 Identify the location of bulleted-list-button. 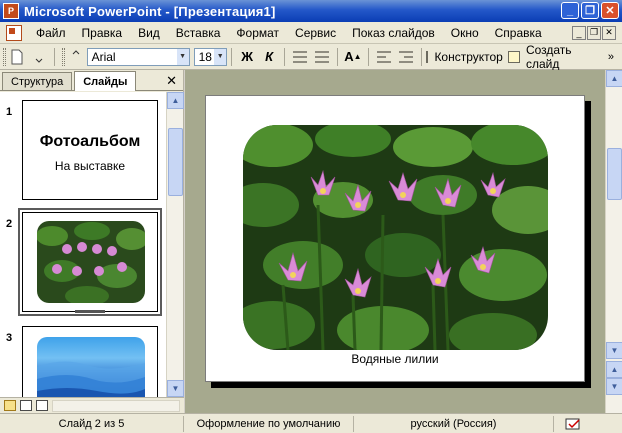
(322, 57).